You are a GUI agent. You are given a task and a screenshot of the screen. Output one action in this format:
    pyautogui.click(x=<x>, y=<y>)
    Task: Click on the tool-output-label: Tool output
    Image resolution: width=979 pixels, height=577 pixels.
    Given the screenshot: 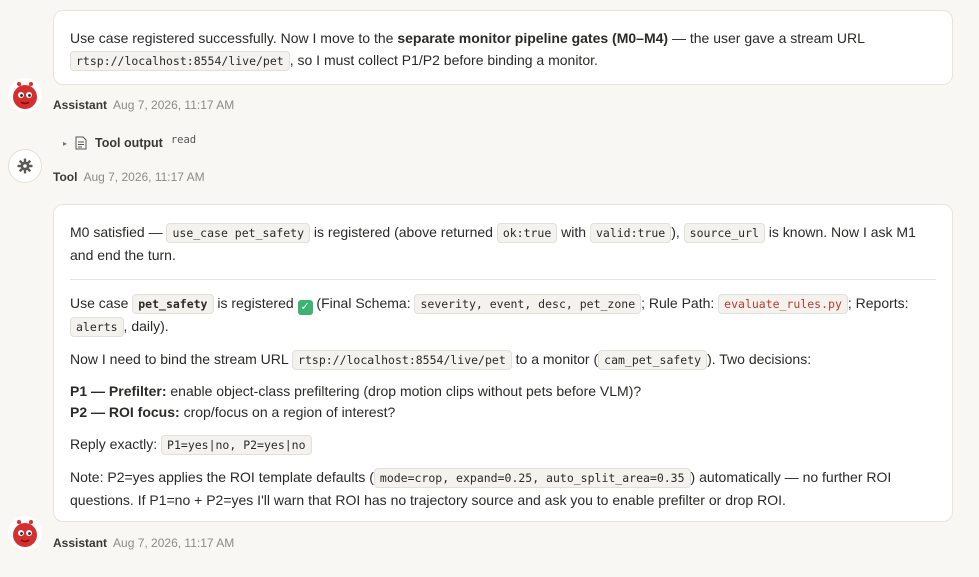 What is the action you would take?
    pyautogui.click(x=129, y=143)
    